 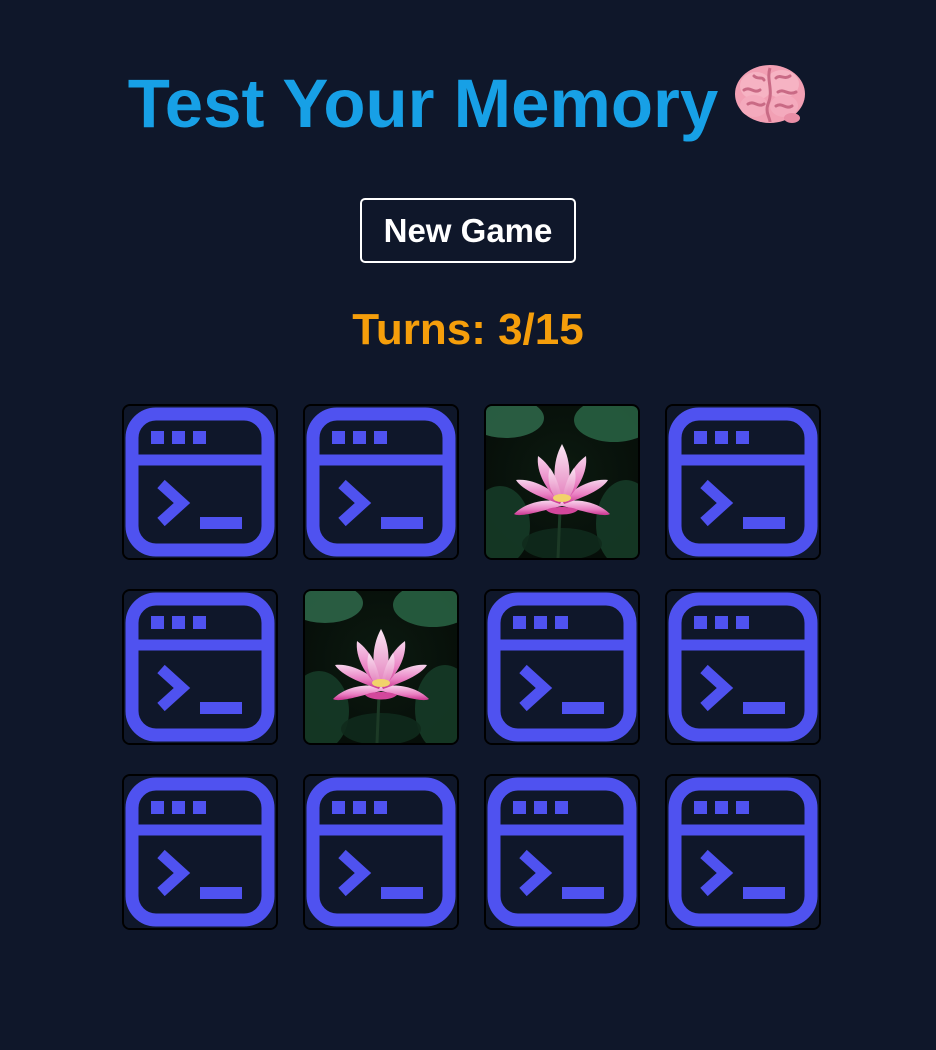 I want to click on brain-icon, so click(x=770, y=102).